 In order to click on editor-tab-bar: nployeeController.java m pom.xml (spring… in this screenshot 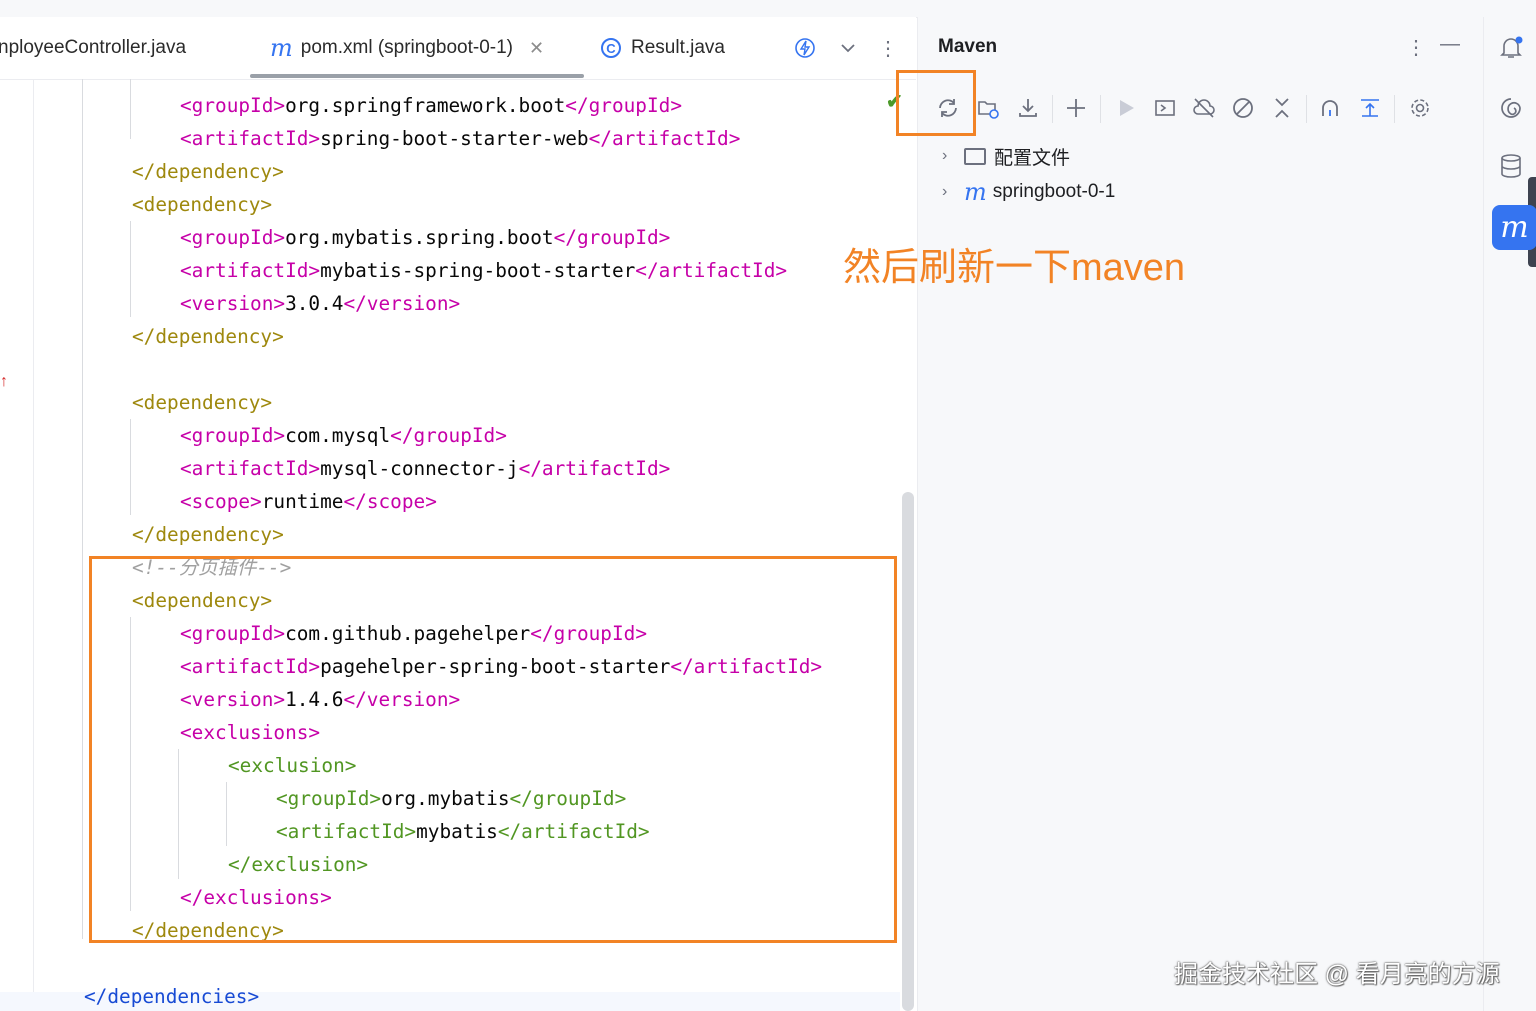, I will do `click(458, 48)`.